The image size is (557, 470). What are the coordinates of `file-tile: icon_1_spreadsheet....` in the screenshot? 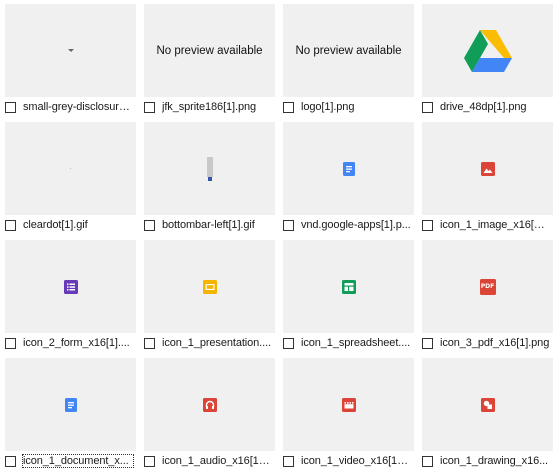 It's located at (348, 295).